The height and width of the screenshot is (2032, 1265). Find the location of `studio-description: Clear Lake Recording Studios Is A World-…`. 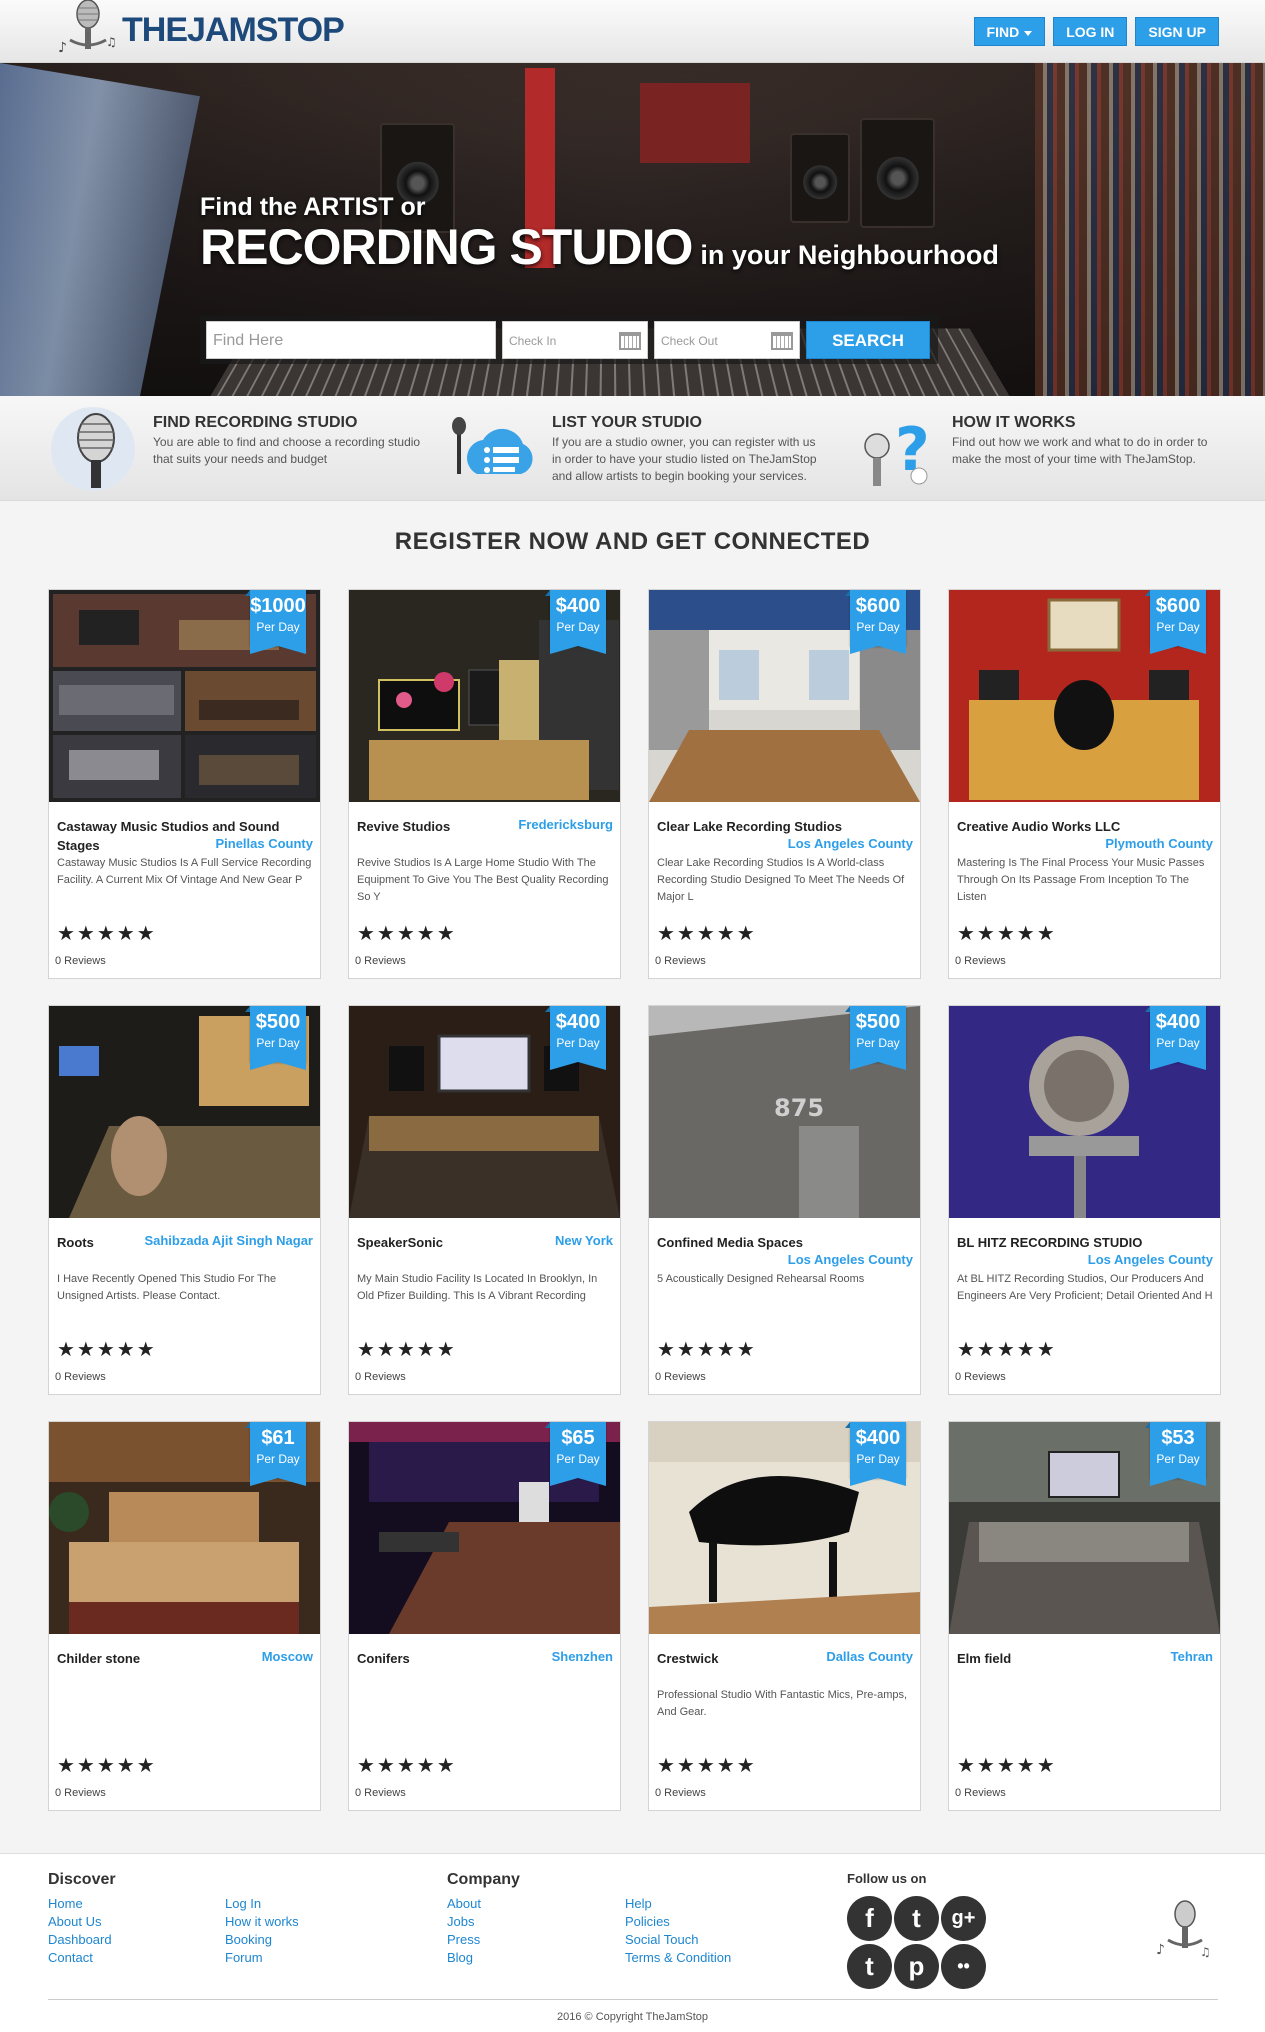

studio-description: Clear Lake Recording Studios Is A World-… is located at coordinates (781, 880).